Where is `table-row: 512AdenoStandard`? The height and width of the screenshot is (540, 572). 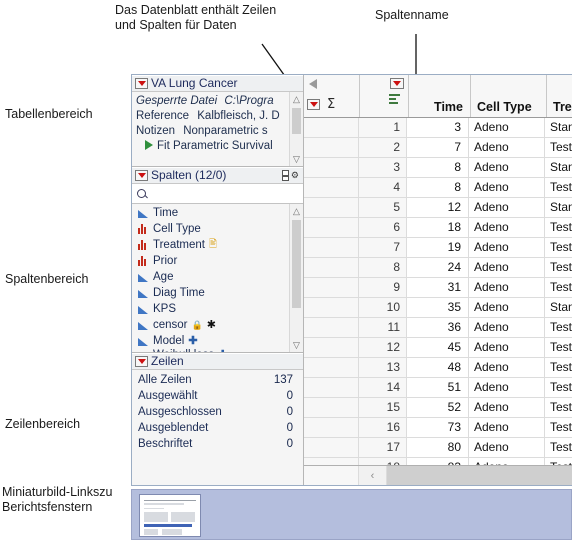
table-row: 512AdenoStandard is located at coordinates (438, 208).